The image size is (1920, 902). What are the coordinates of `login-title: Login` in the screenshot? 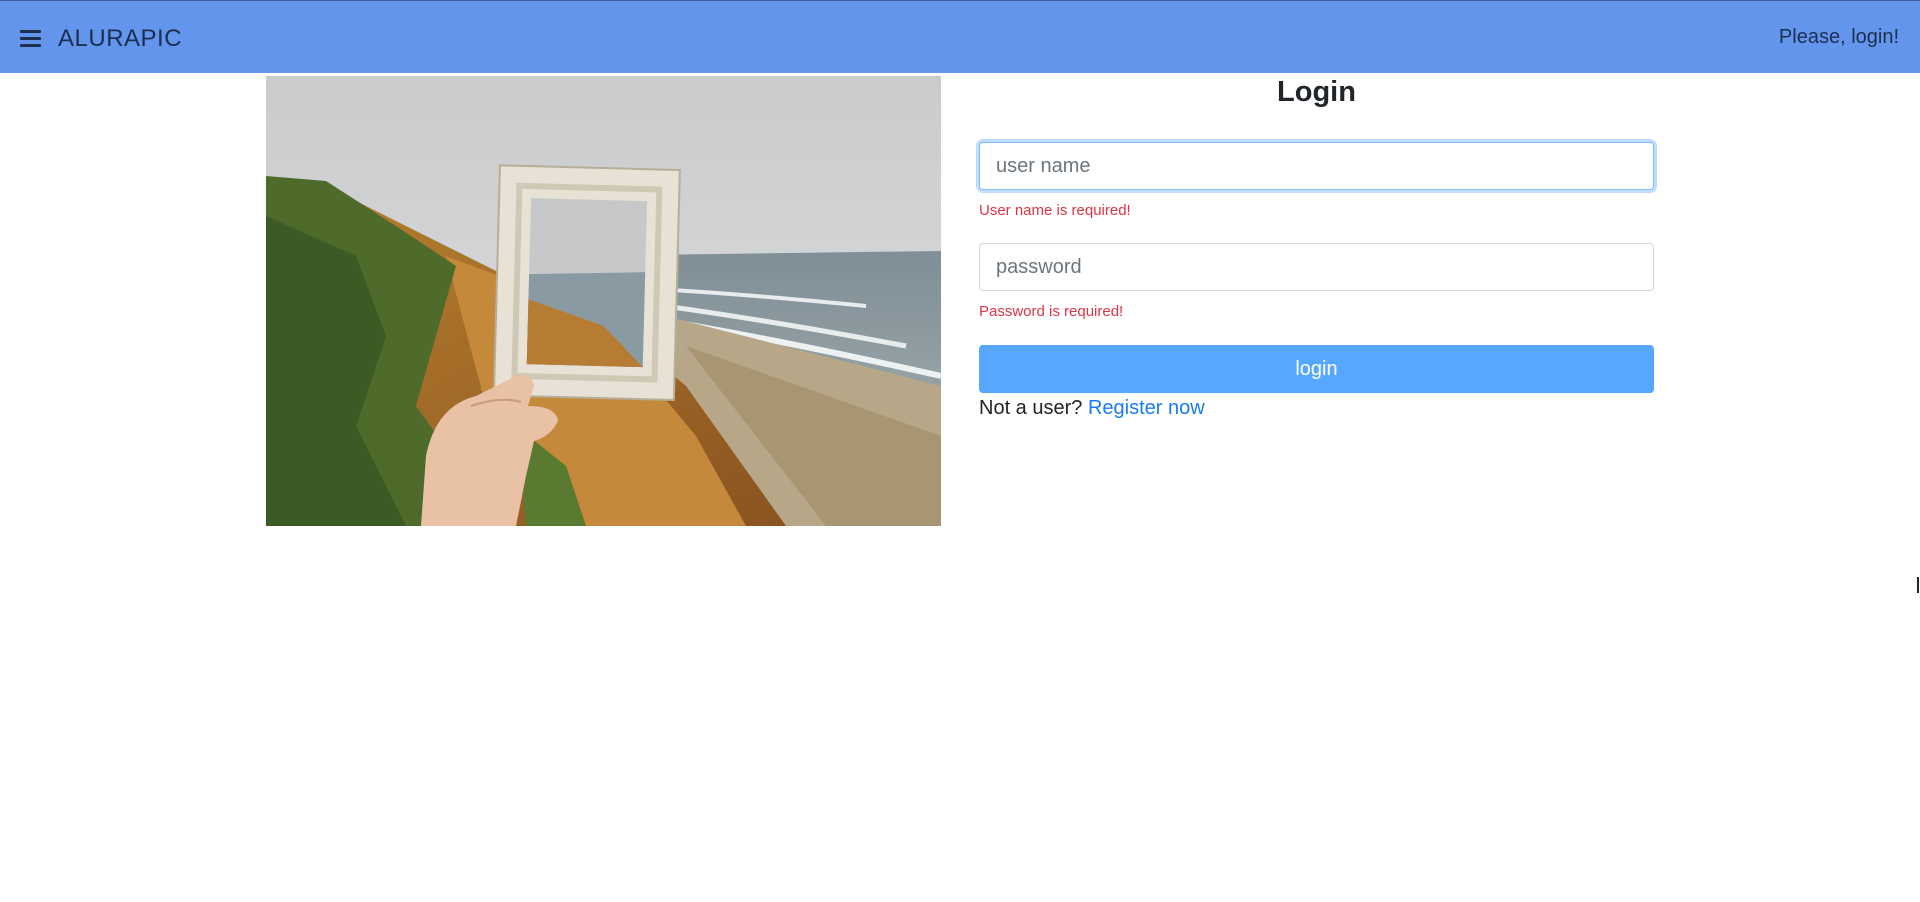 It's located at (1316, 92).